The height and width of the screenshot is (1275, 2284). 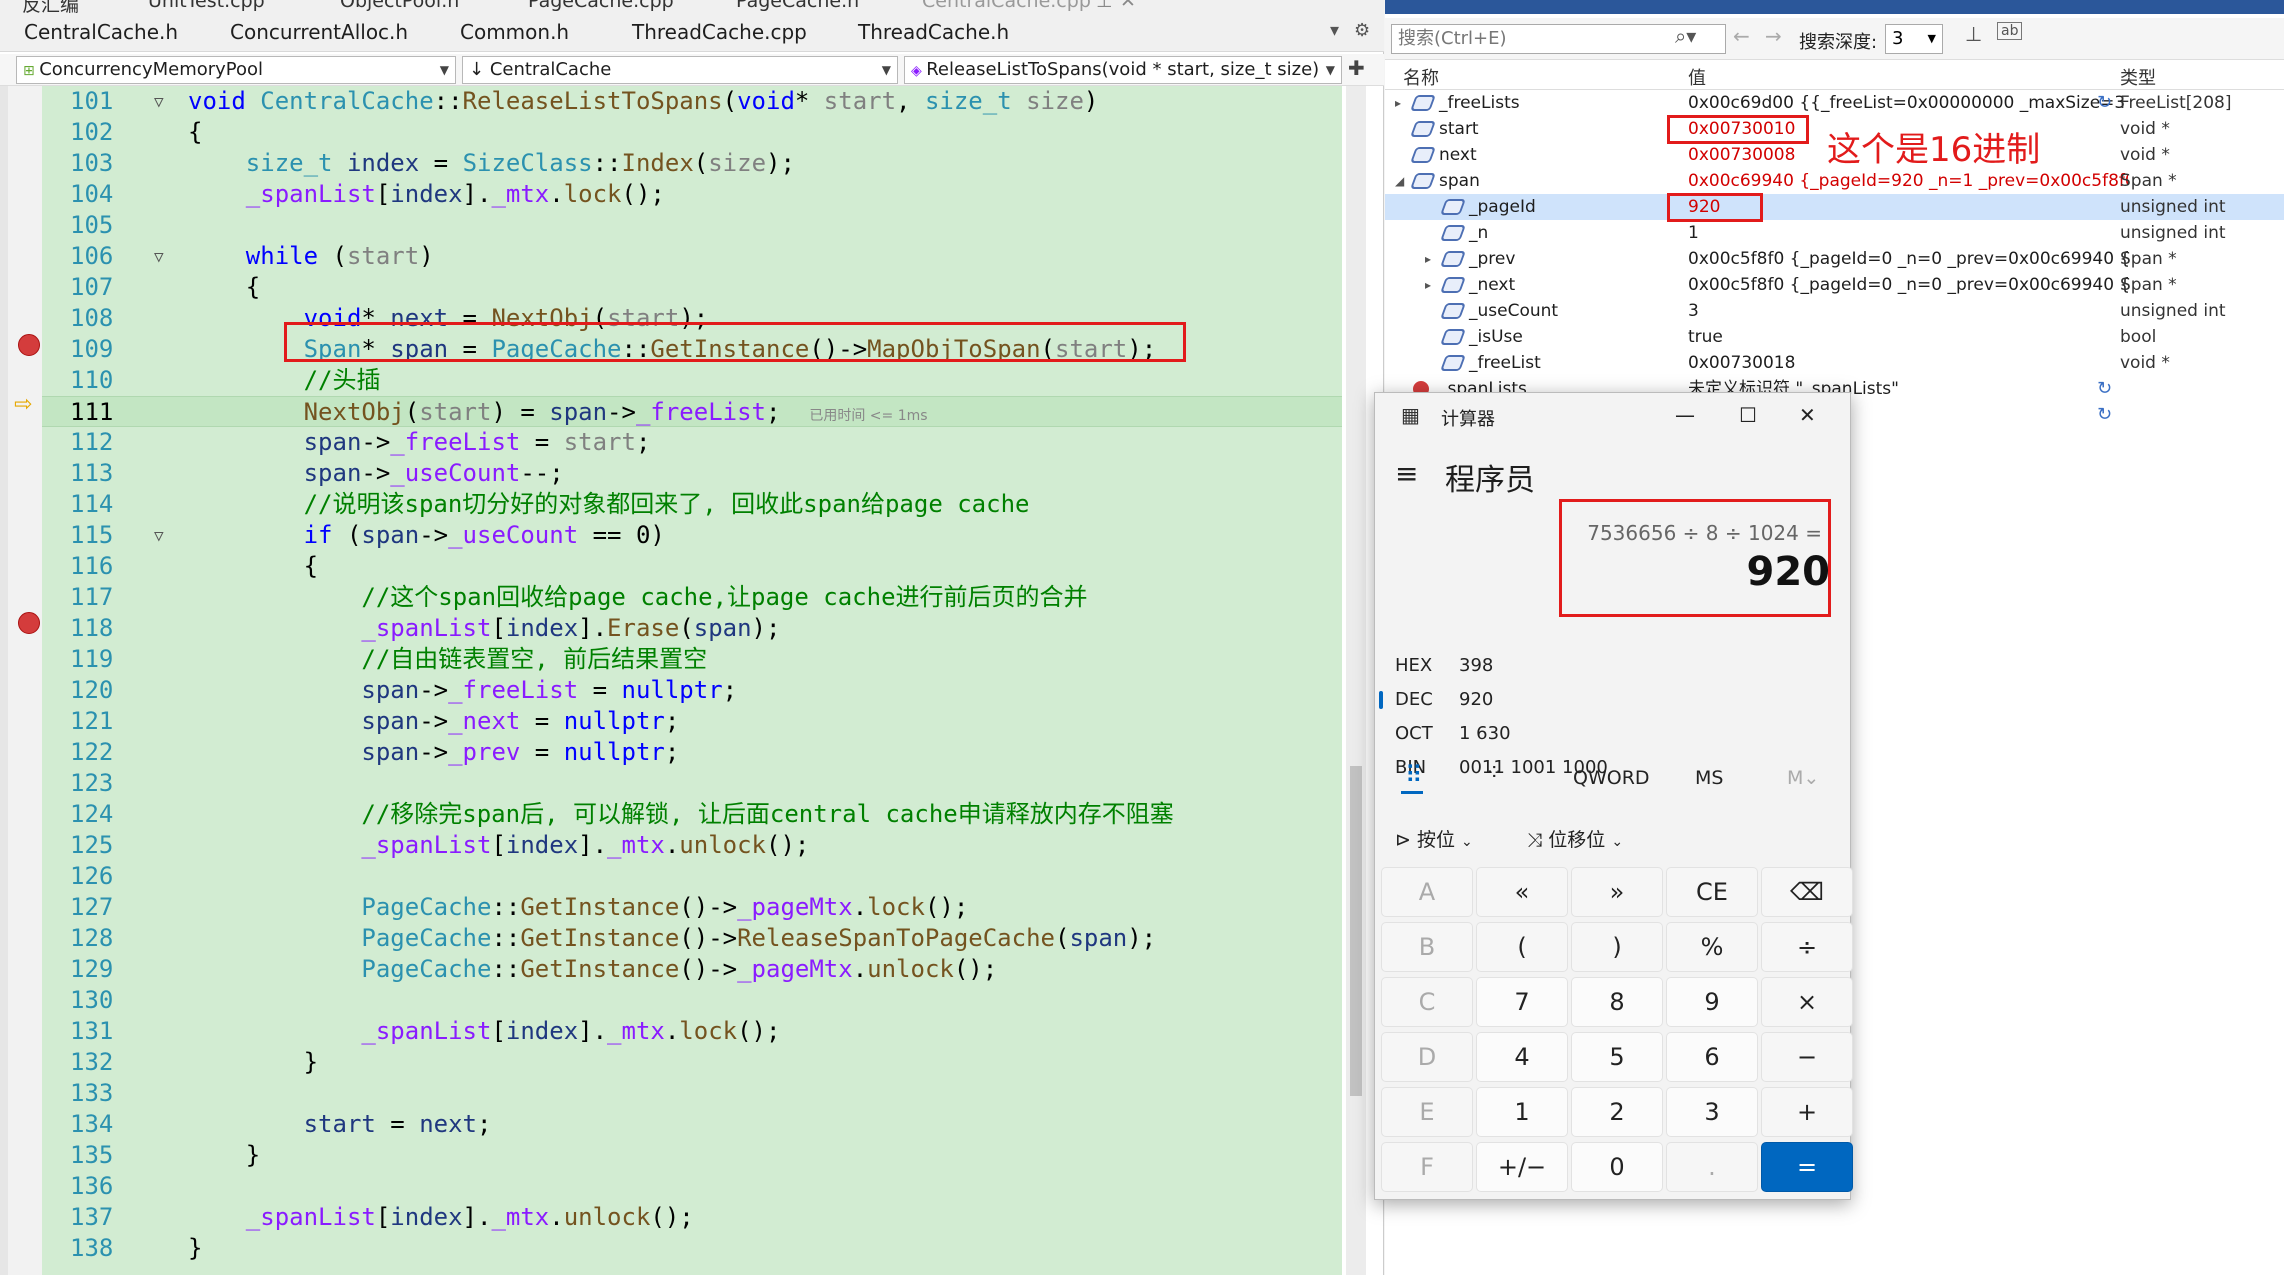 I want to click on calc-key: A, so click(x=1427, y=892).